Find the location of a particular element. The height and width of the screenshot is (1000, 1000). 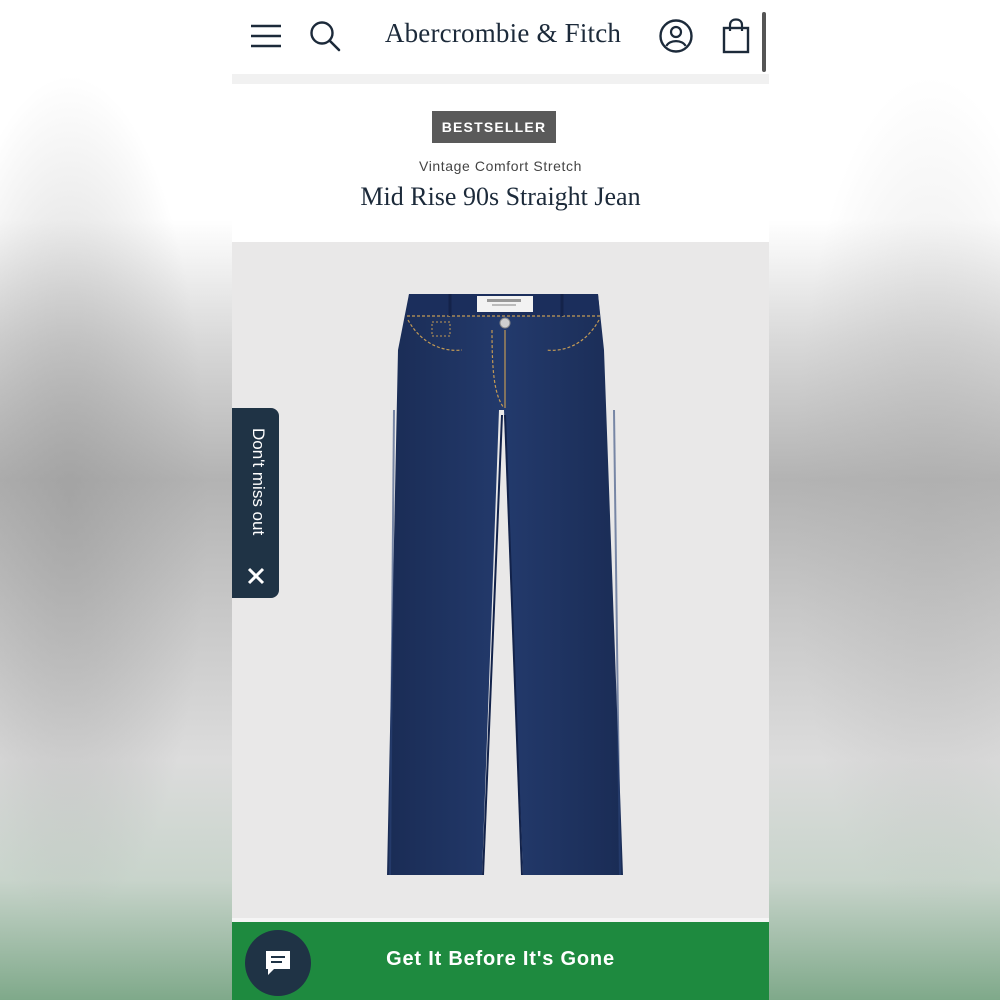

search-icon is located at coordinates (325, 36).